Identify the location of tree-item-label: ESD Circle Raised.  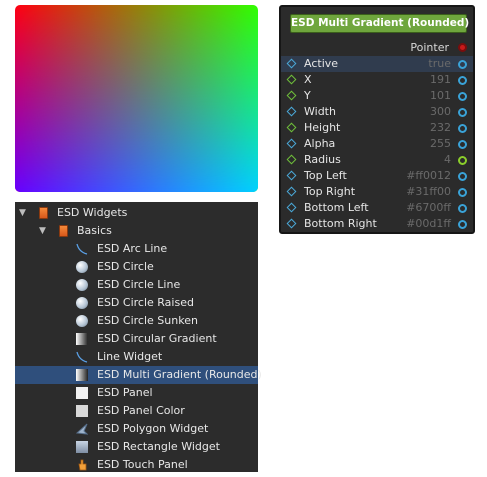
(145, 302).